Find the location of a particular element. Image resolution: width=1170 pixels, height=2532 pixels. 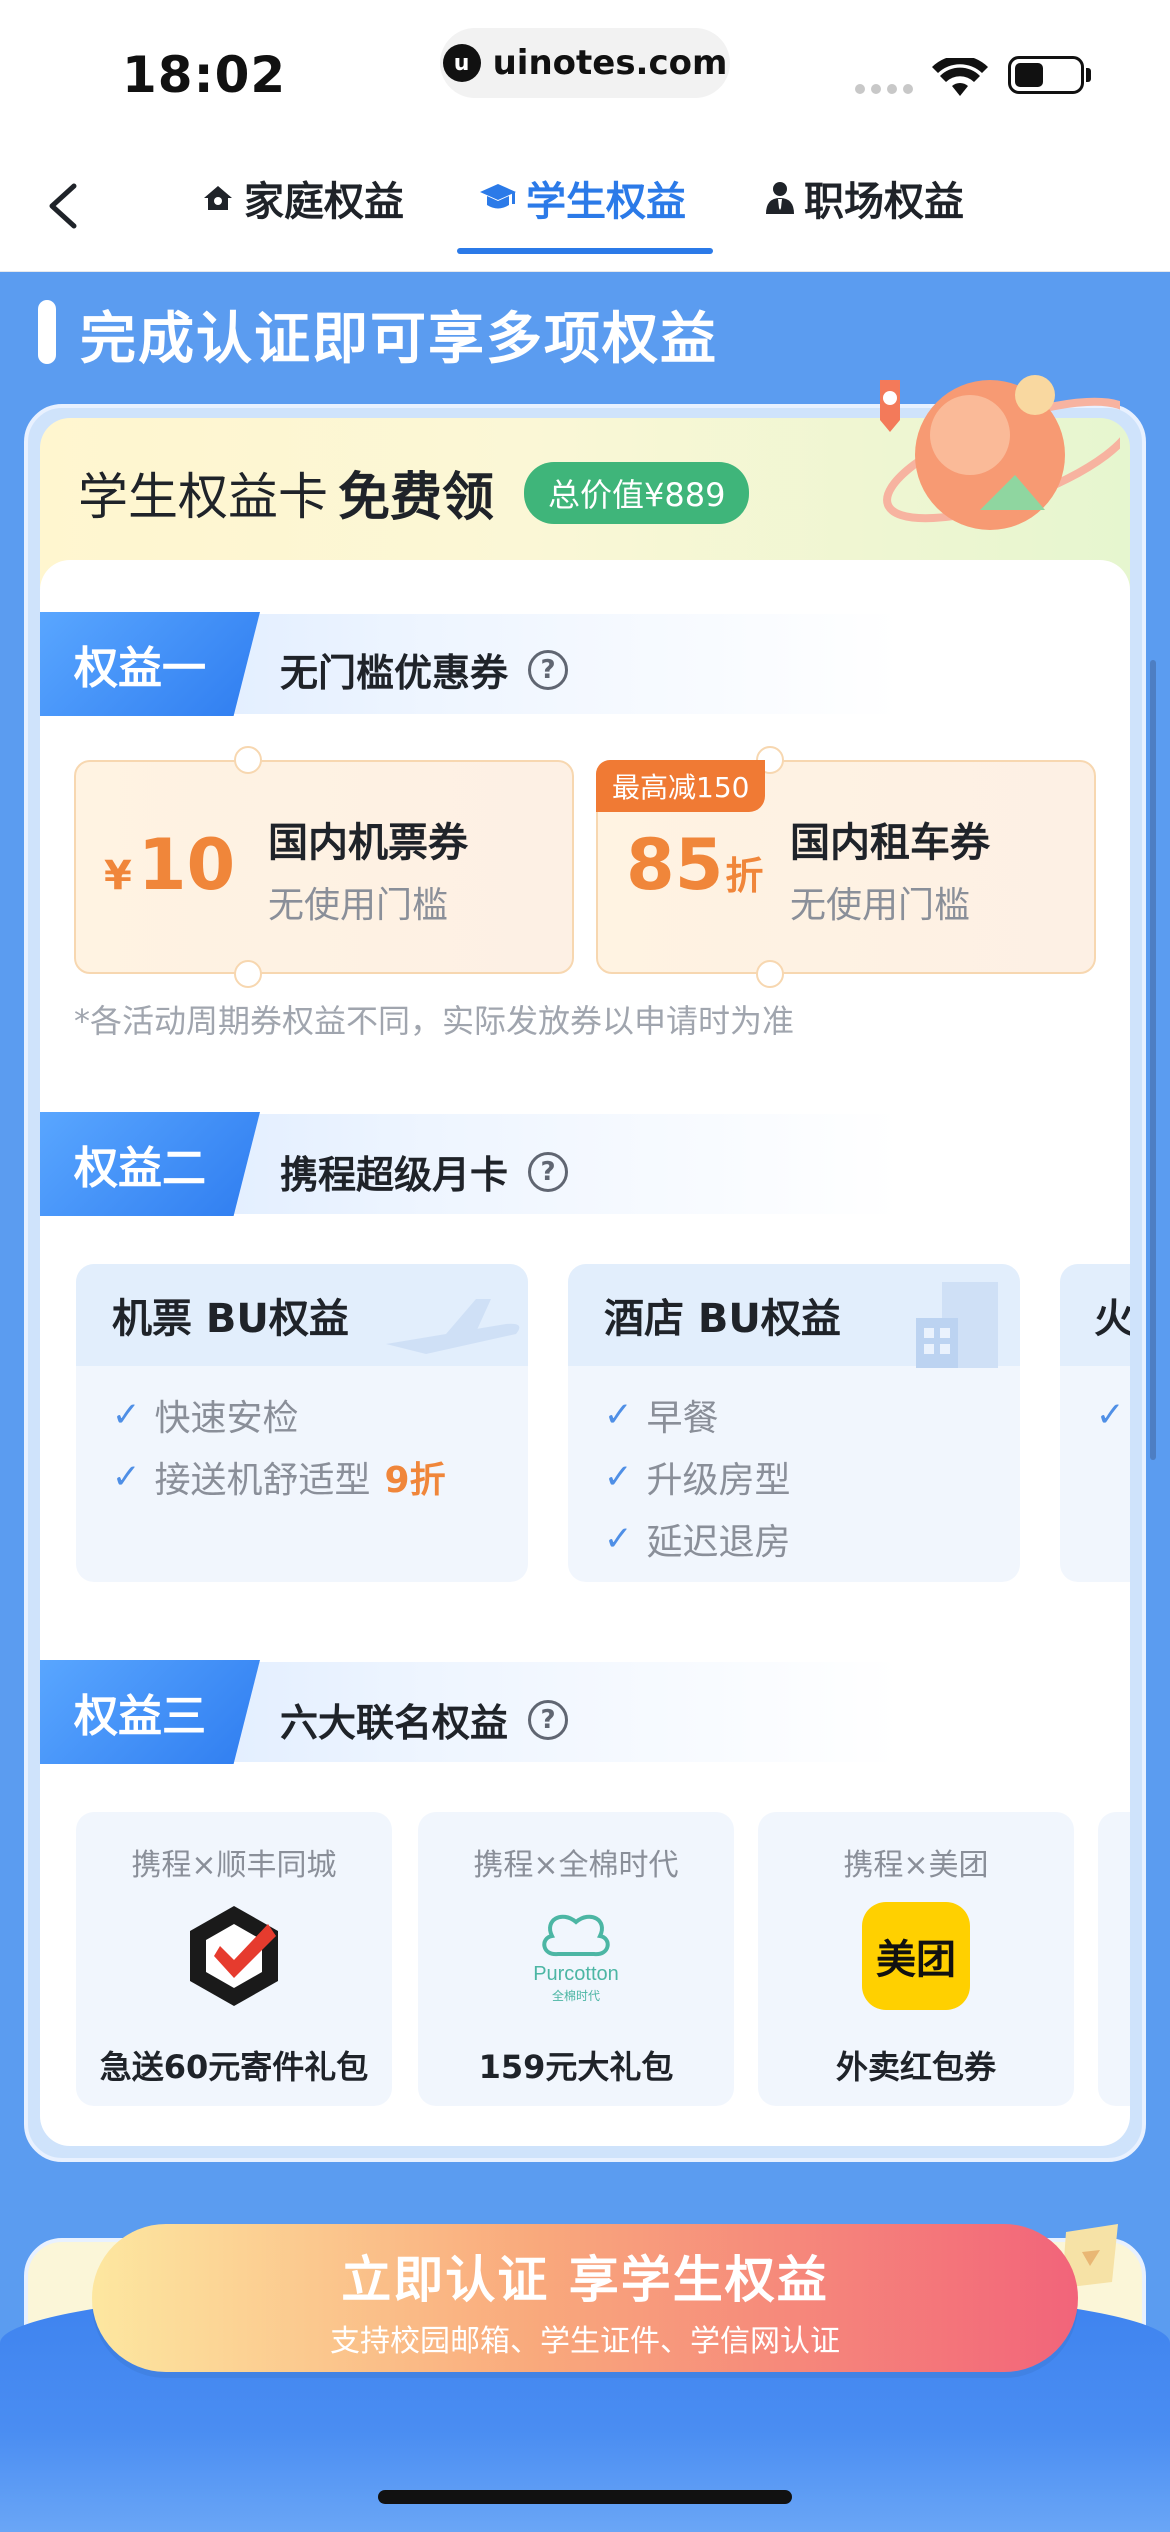

status-bar: 18:02 u uinotes.com is located at coordinates (585, 70).